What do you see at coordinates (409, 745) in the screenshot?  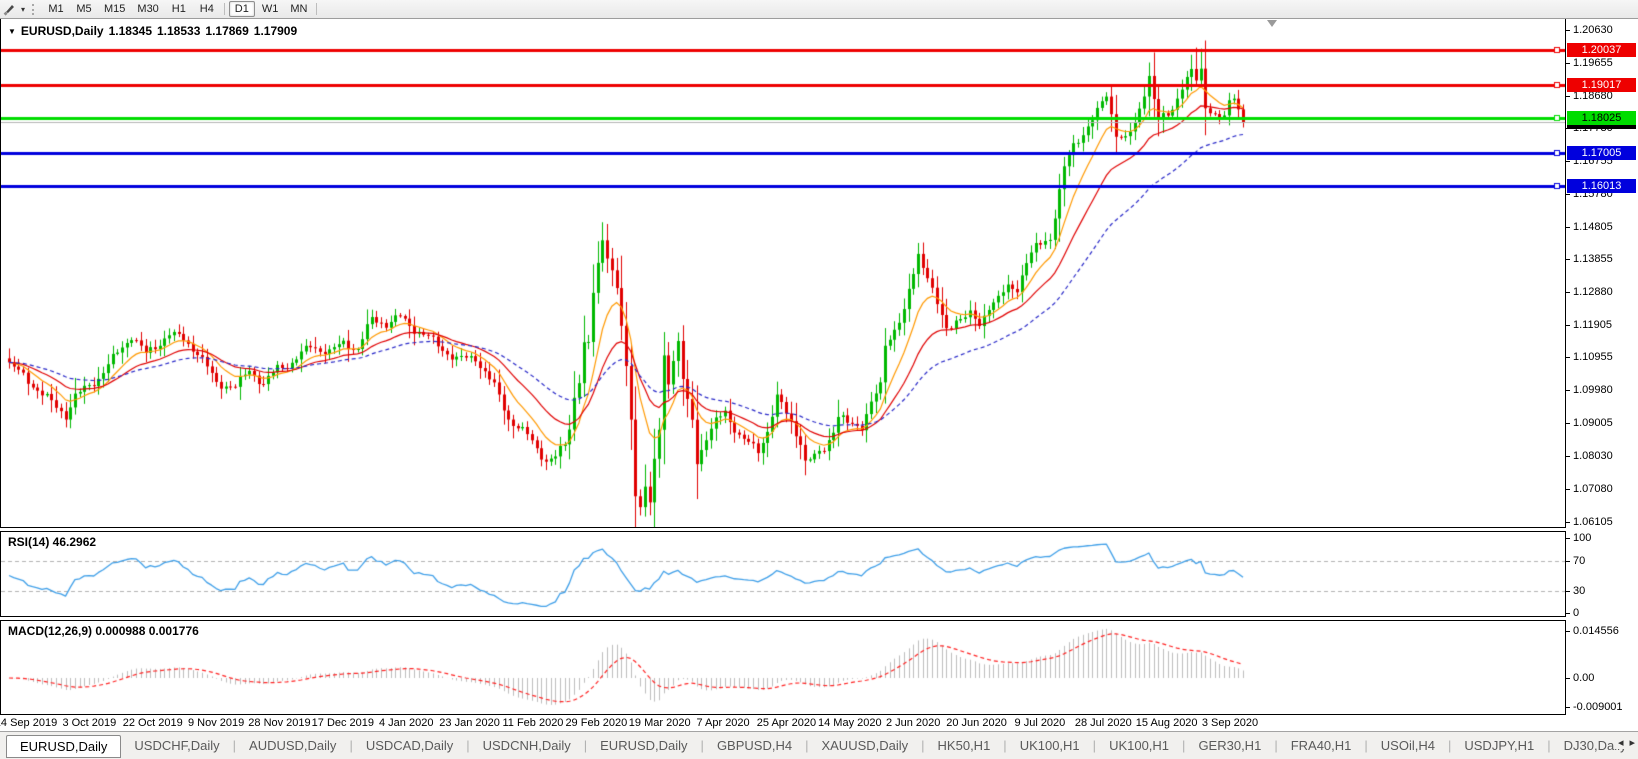 I see `chart-tab-usdcad-daily: USDCAD,Daily` at bounding box center [409, 745].